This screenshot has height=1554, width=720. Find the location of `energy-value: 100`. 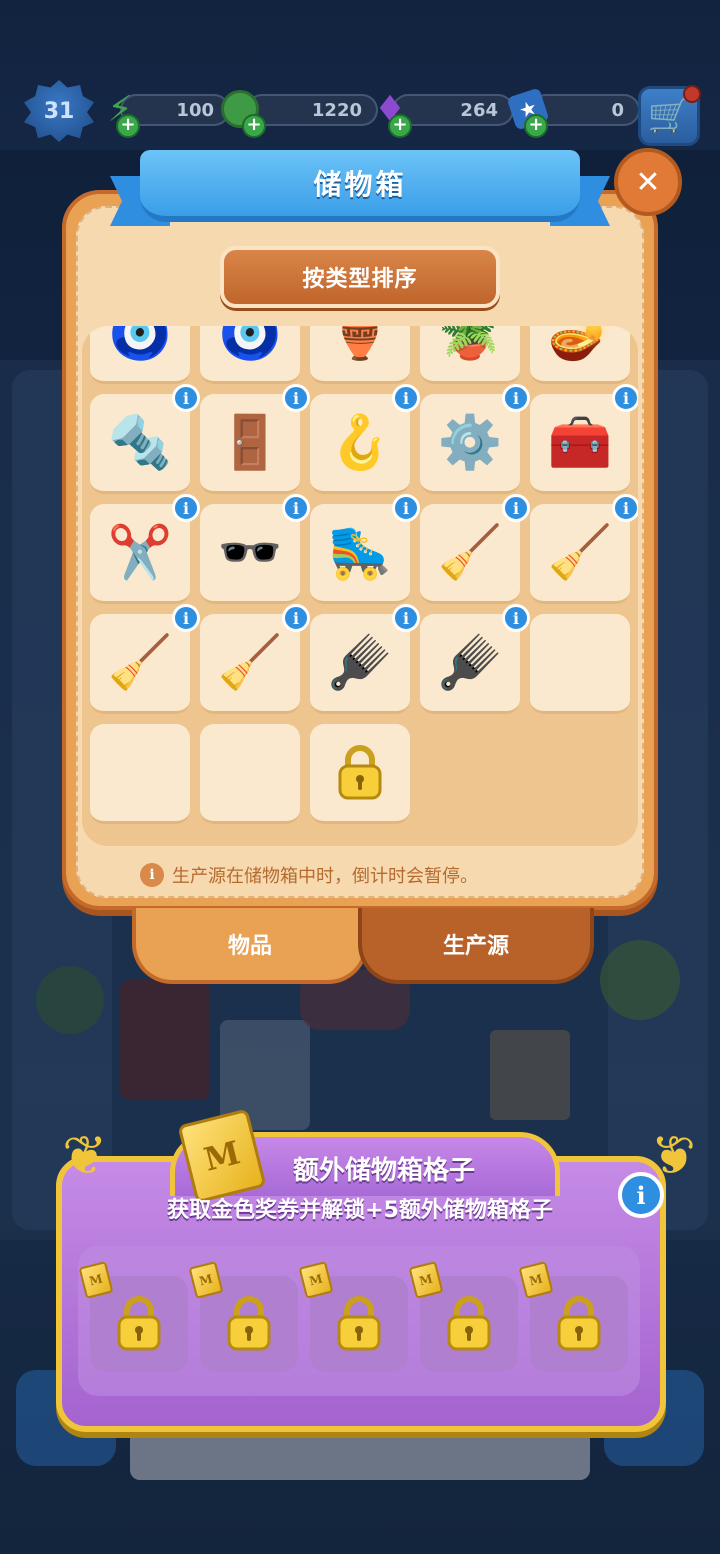

energy-value: 100 is located at coordinates (195, 110).